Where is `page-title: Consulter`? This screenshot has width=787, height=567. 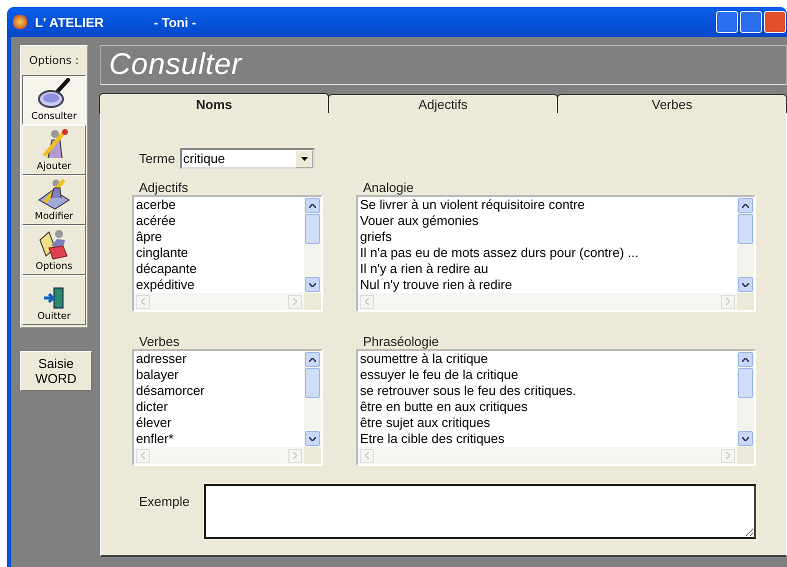
page-title: Consulter is located at coordinates (175, 65).